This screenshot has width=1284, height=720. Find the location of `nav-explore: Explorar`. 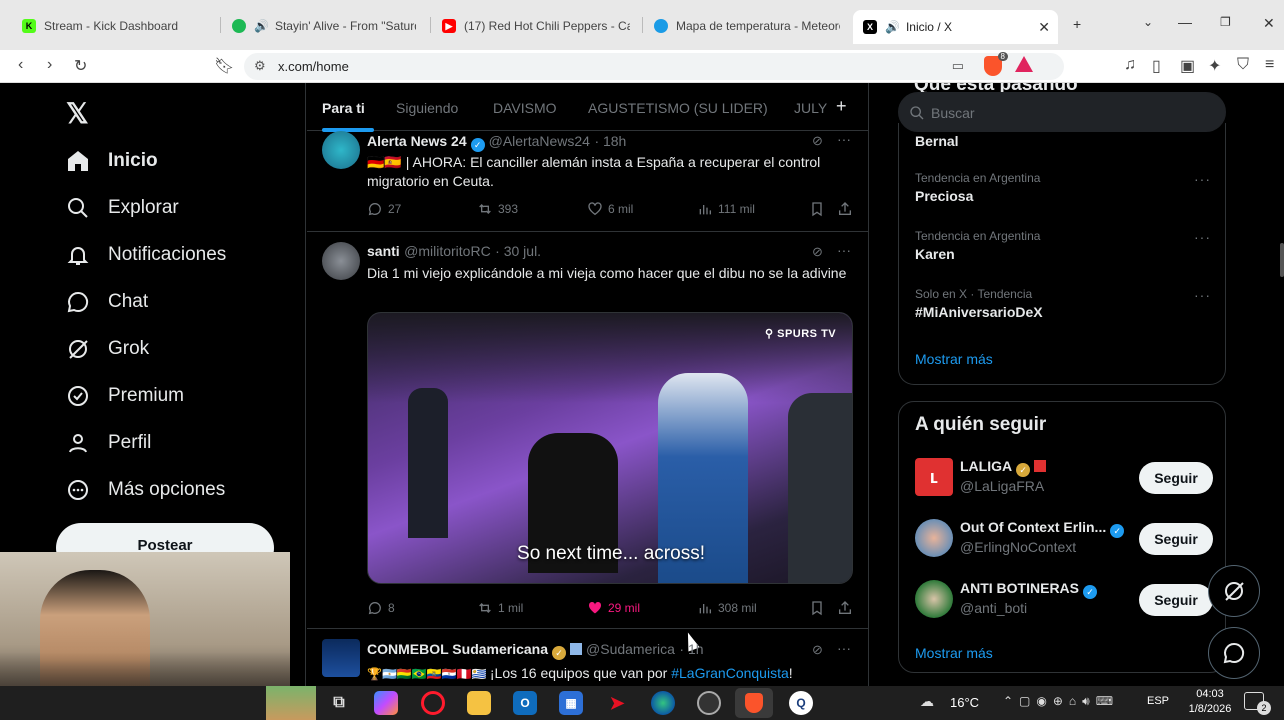

nav-explore: Explorar is located at coordinates (122, 208).